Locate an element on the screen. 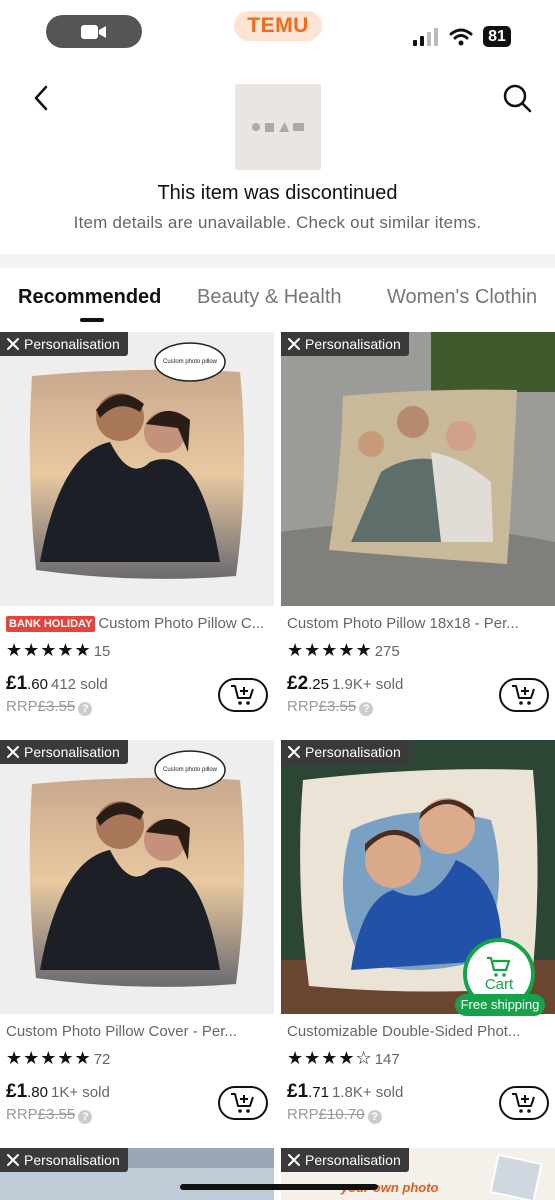 The height and width of the screenshot is (1200, 555). photo-thumbnail is located at coordinates (516, 1176).